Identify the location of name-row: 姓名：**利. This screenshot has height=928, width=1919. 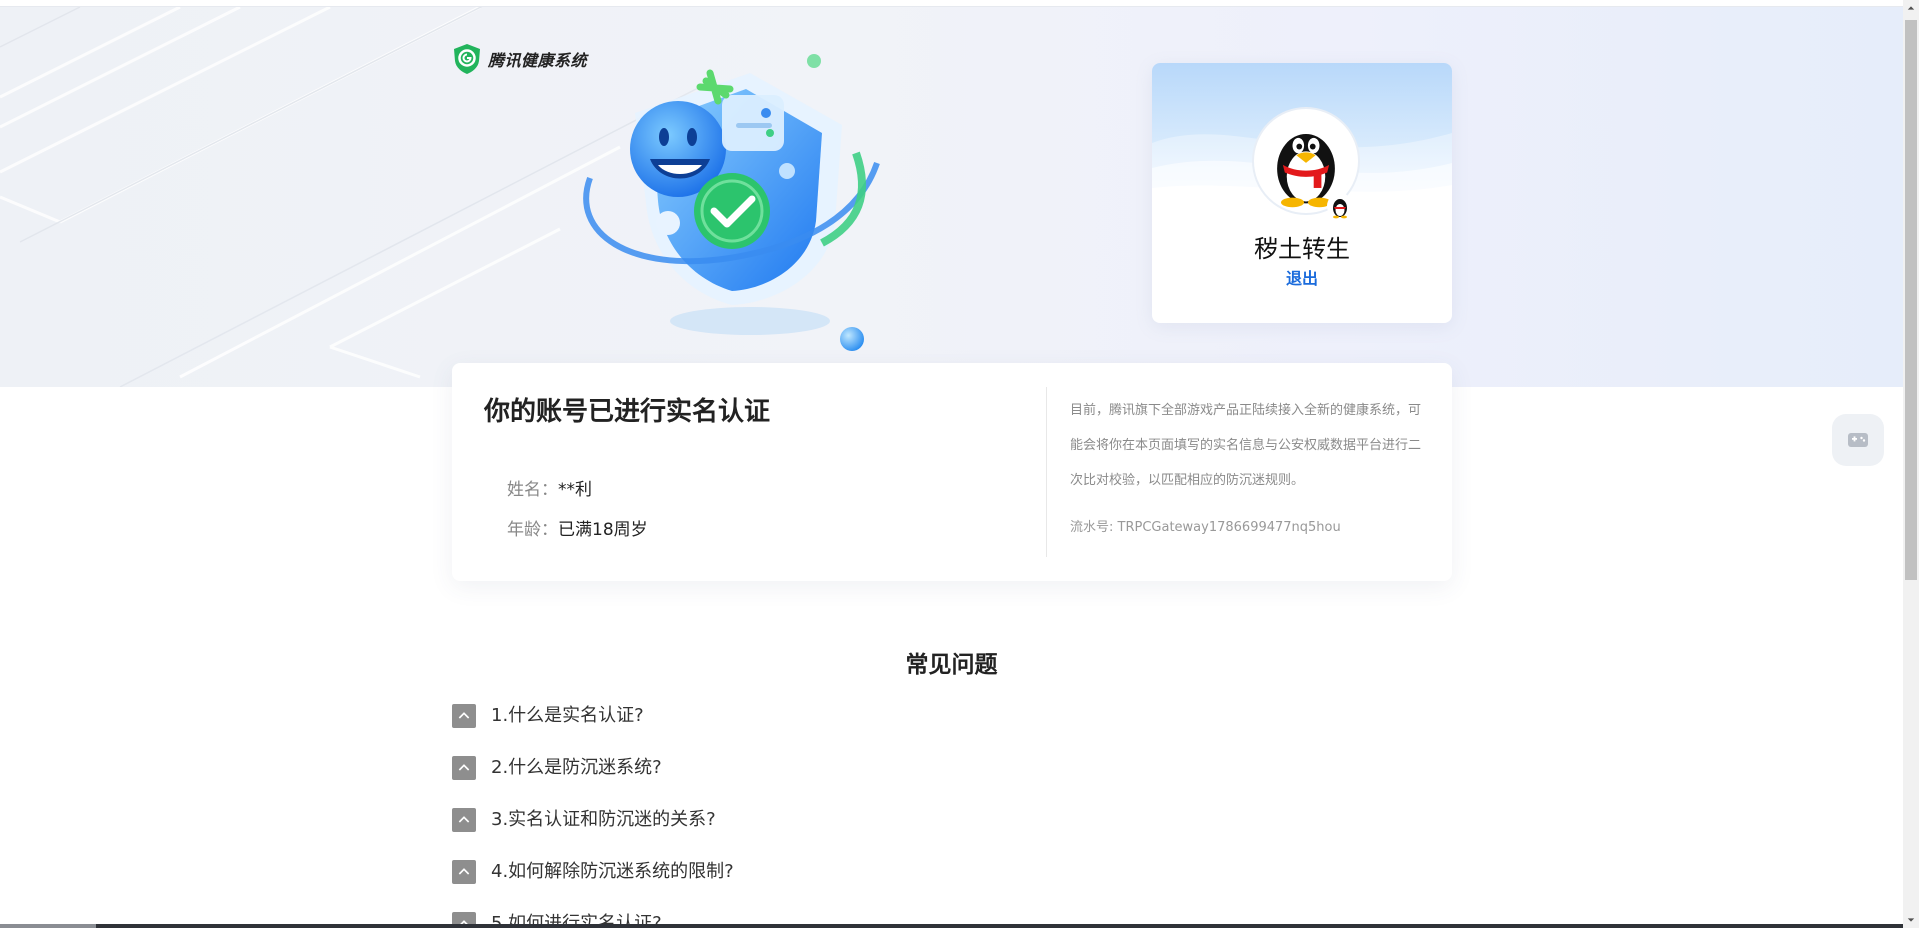
(549, 487).